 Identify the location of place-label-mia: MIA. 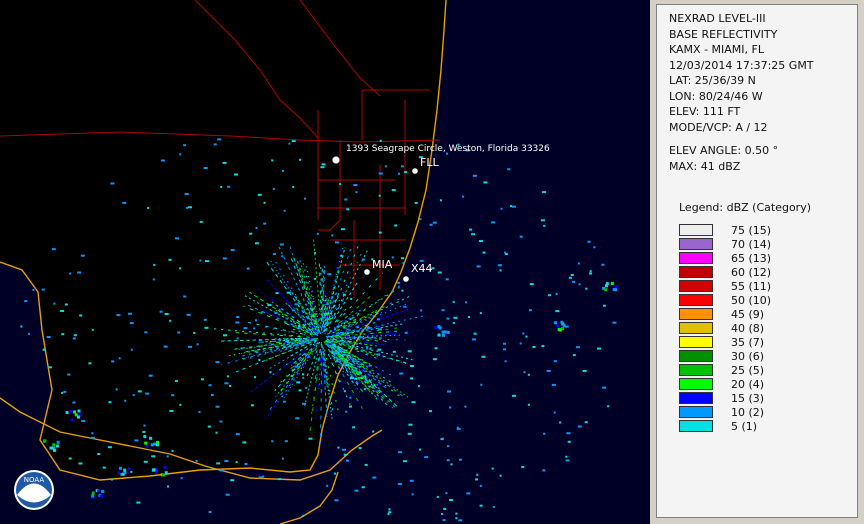
(382, 264).